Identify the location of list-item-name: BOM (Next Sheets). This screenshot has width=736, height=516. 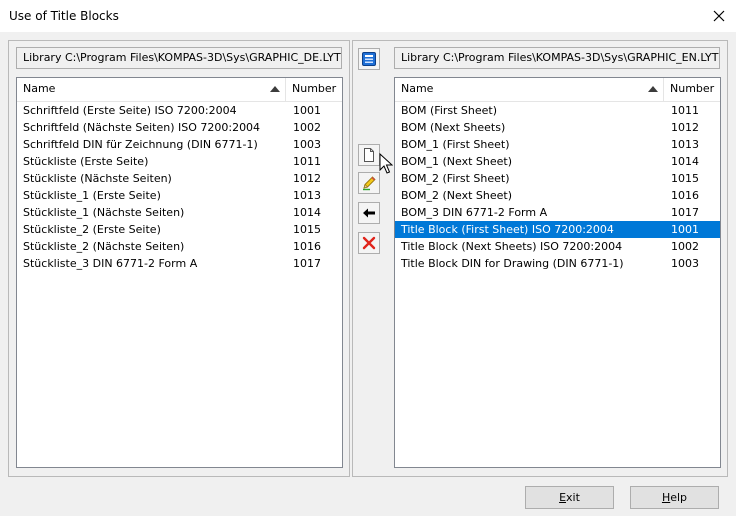
(453, 127).